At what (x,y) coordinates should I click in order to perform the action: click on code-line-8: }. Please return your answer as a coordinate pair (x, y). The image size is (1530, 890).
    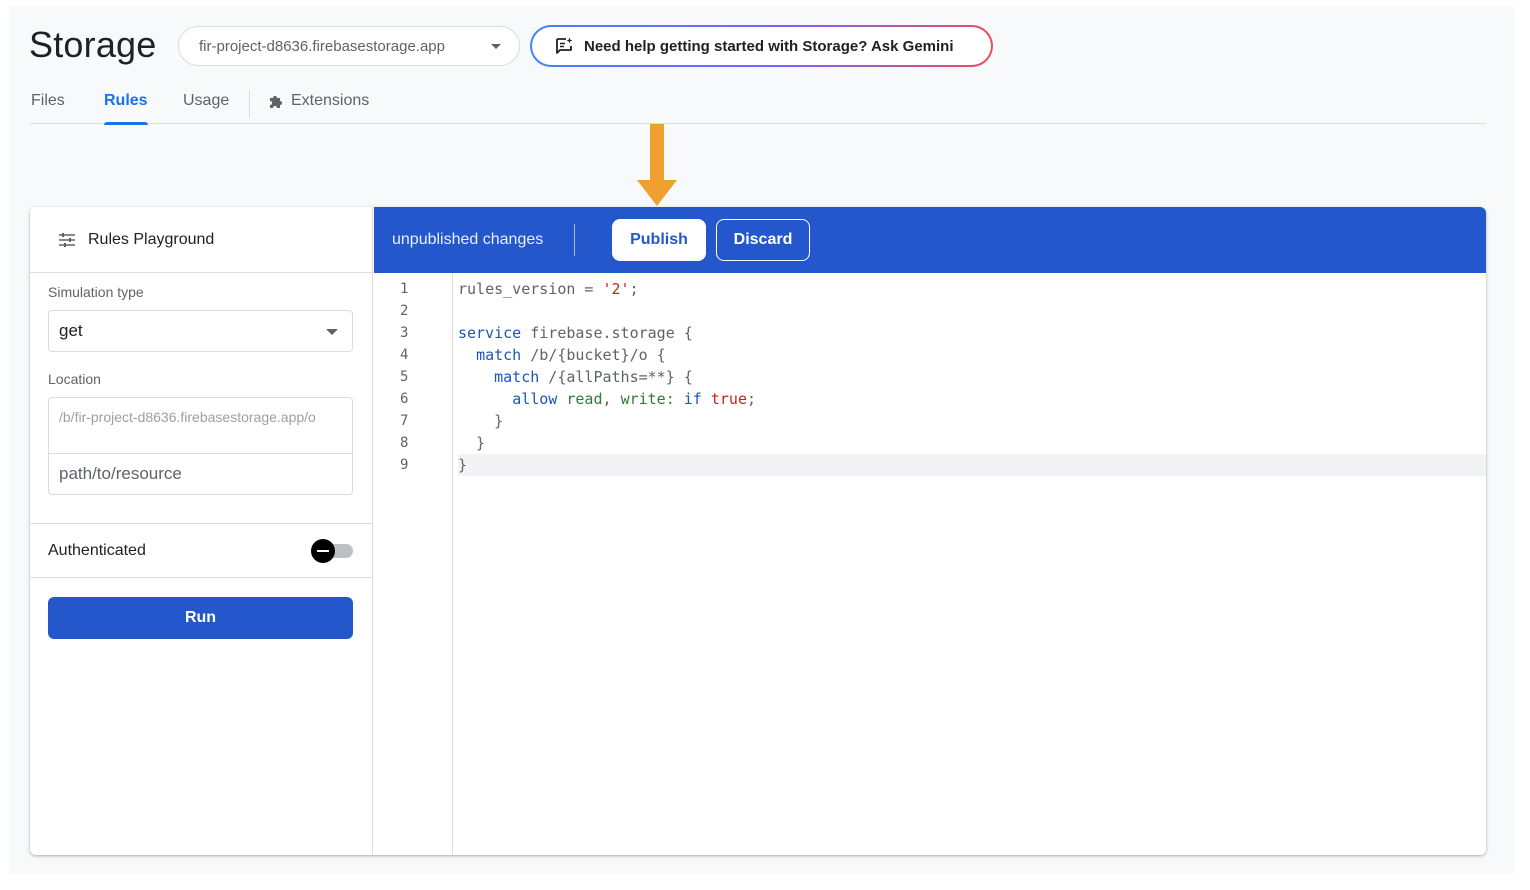
    Looking at the image, I should click on (972, 443).